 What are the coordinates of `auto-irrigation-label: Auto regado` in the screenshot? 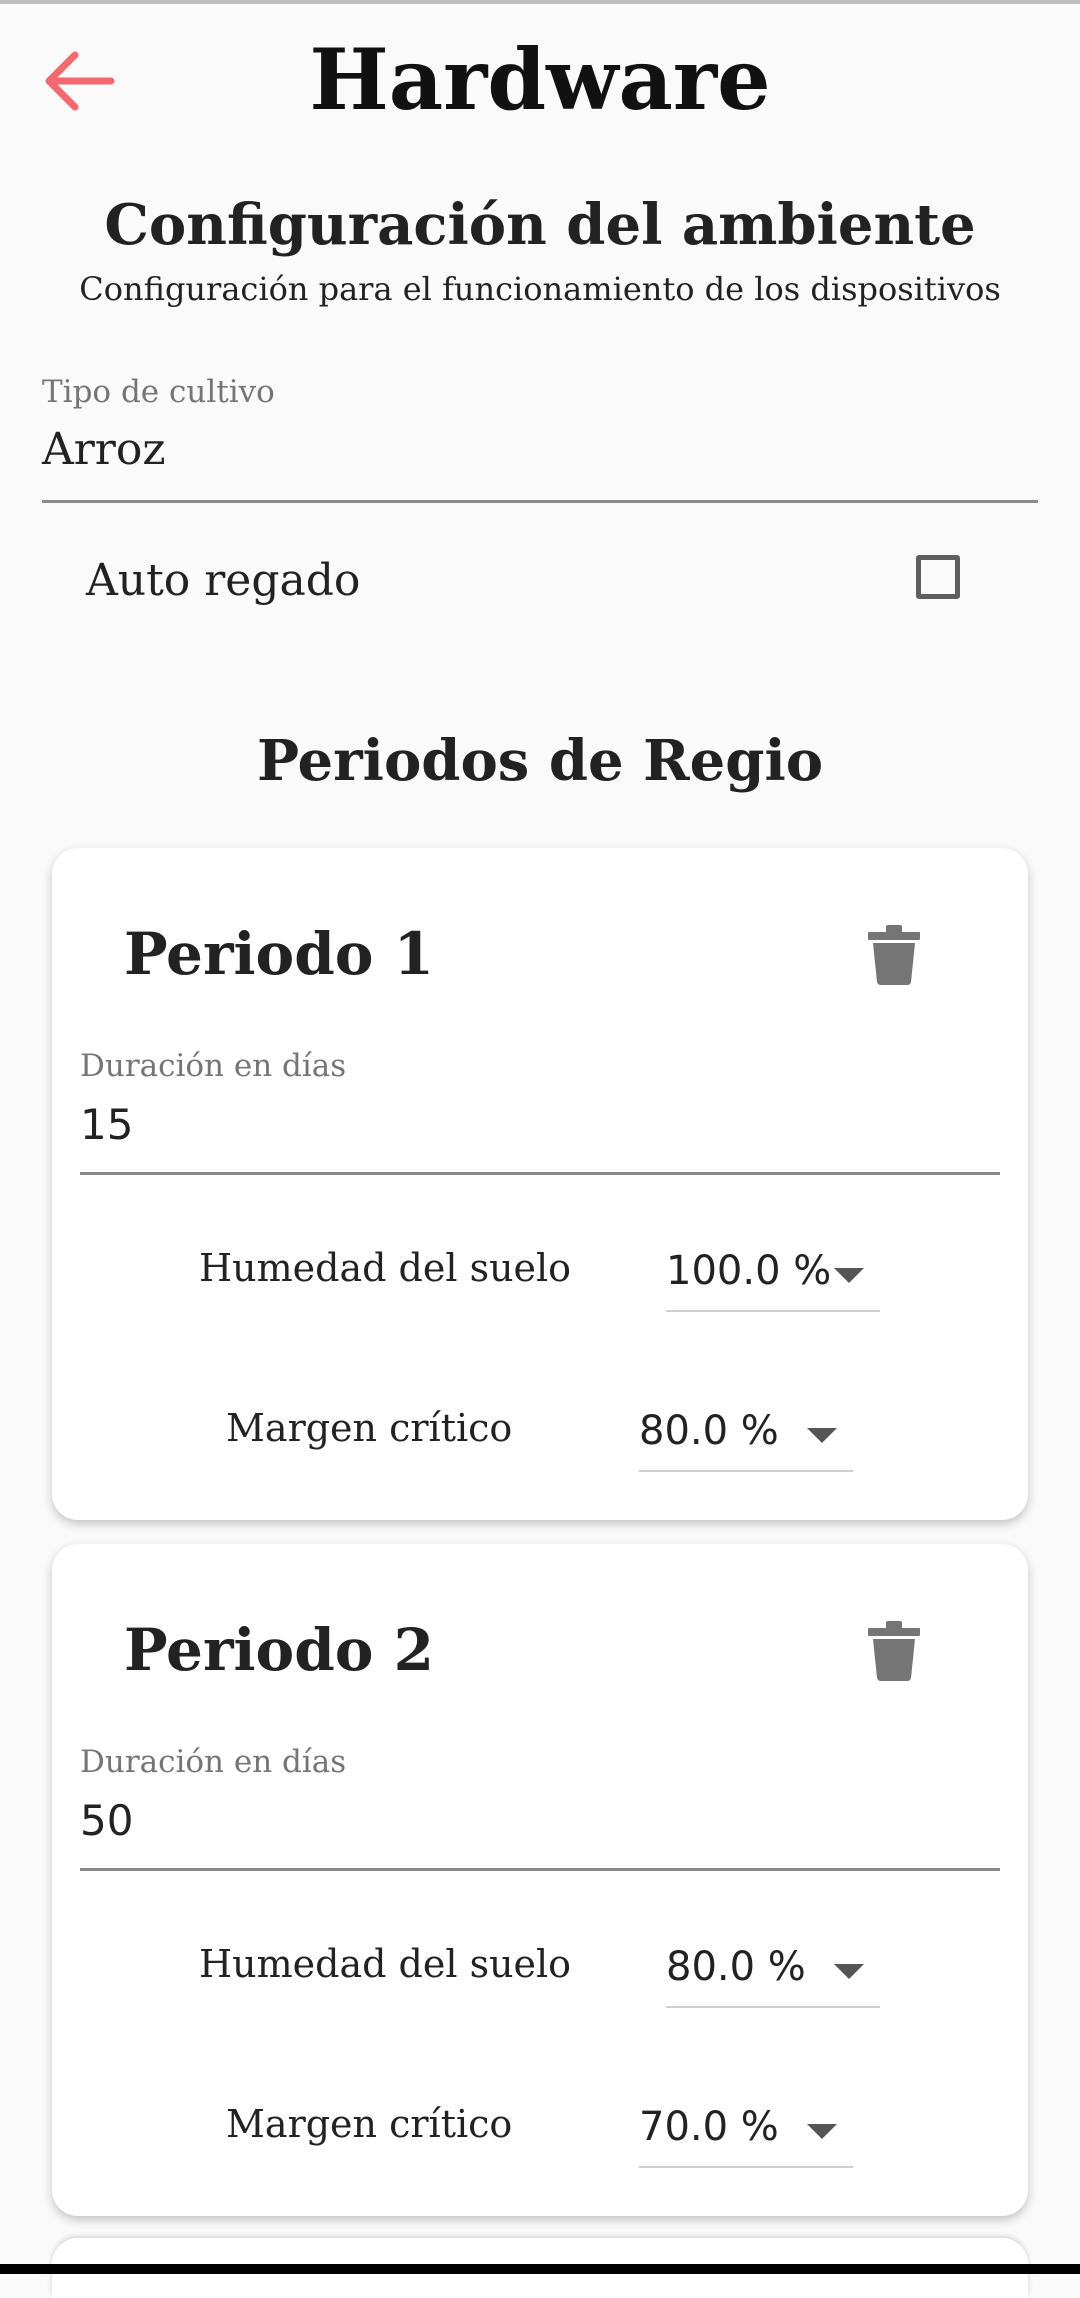 It's located at (223, 580).